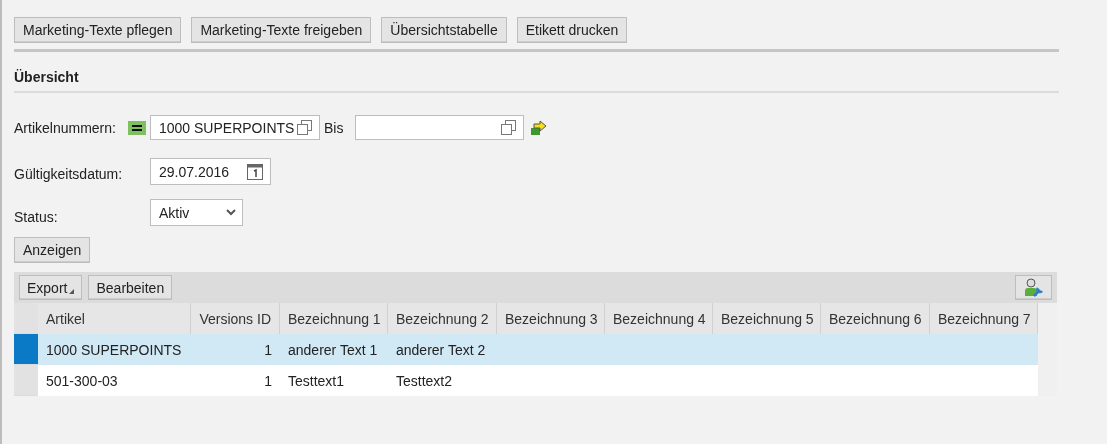  I want to click on toolbar-button: Etikett drucken, so click(572, 30).